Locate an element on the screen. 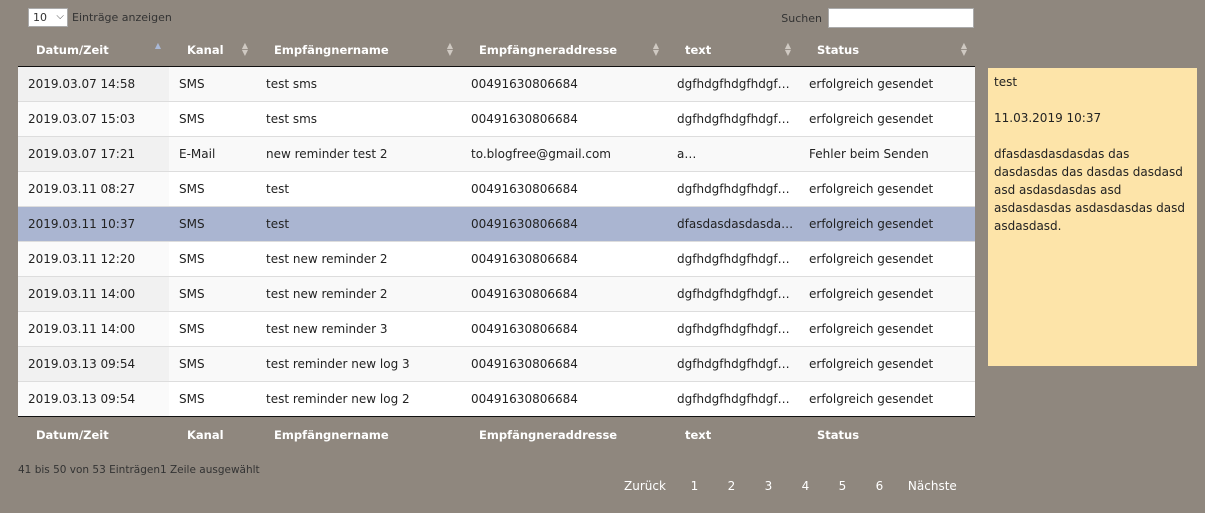  cell-channel: E-Mail is located at coordinates (212, 153).